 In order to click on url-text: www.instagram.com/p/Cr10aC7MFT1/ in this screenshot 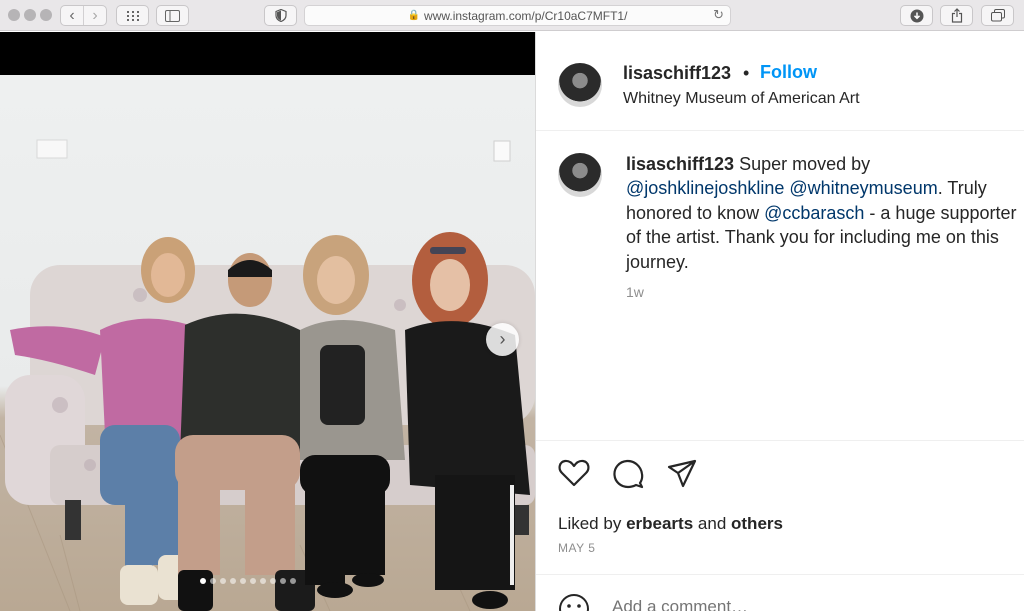, I will do `click(526, 15)`.